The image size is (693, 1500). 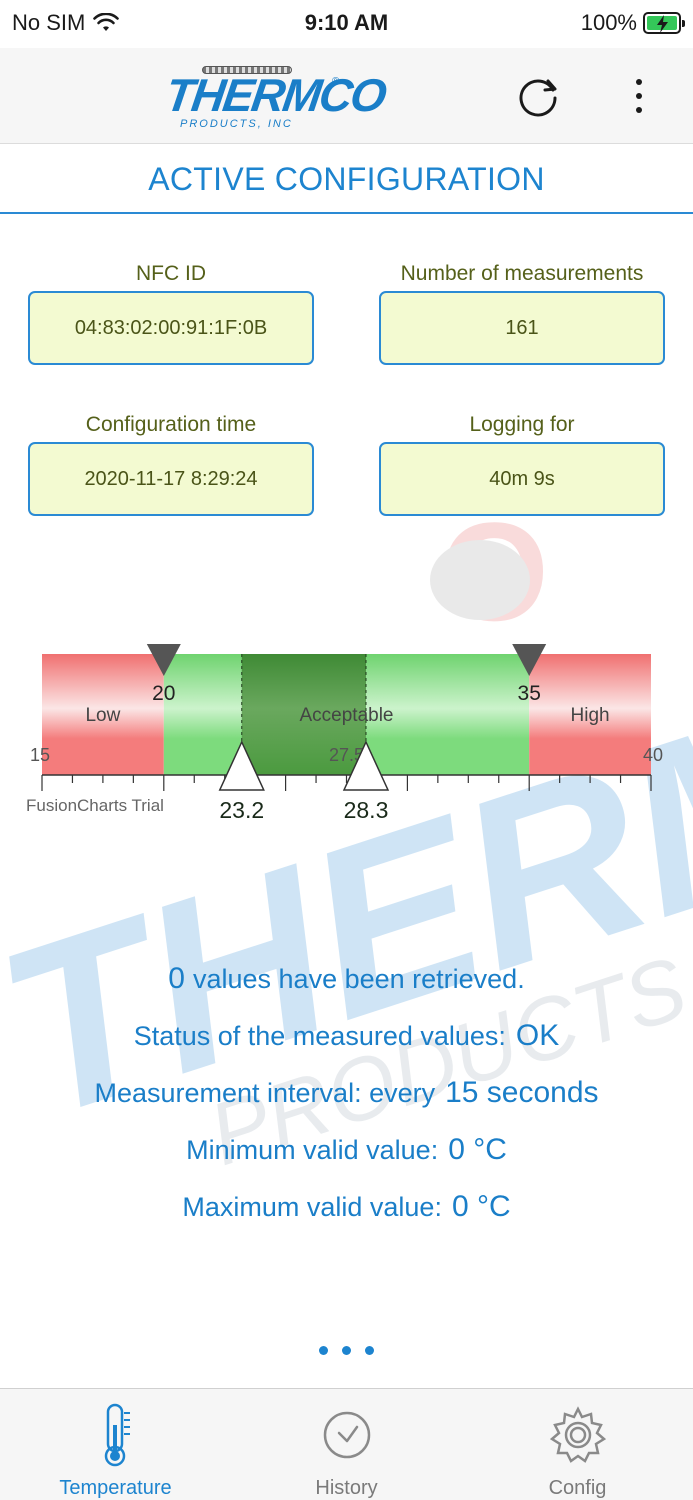 What do you see at coordinates (577, 1434) in the screenshot?
I see `gear-icon` at bounding box center [577, 1434].